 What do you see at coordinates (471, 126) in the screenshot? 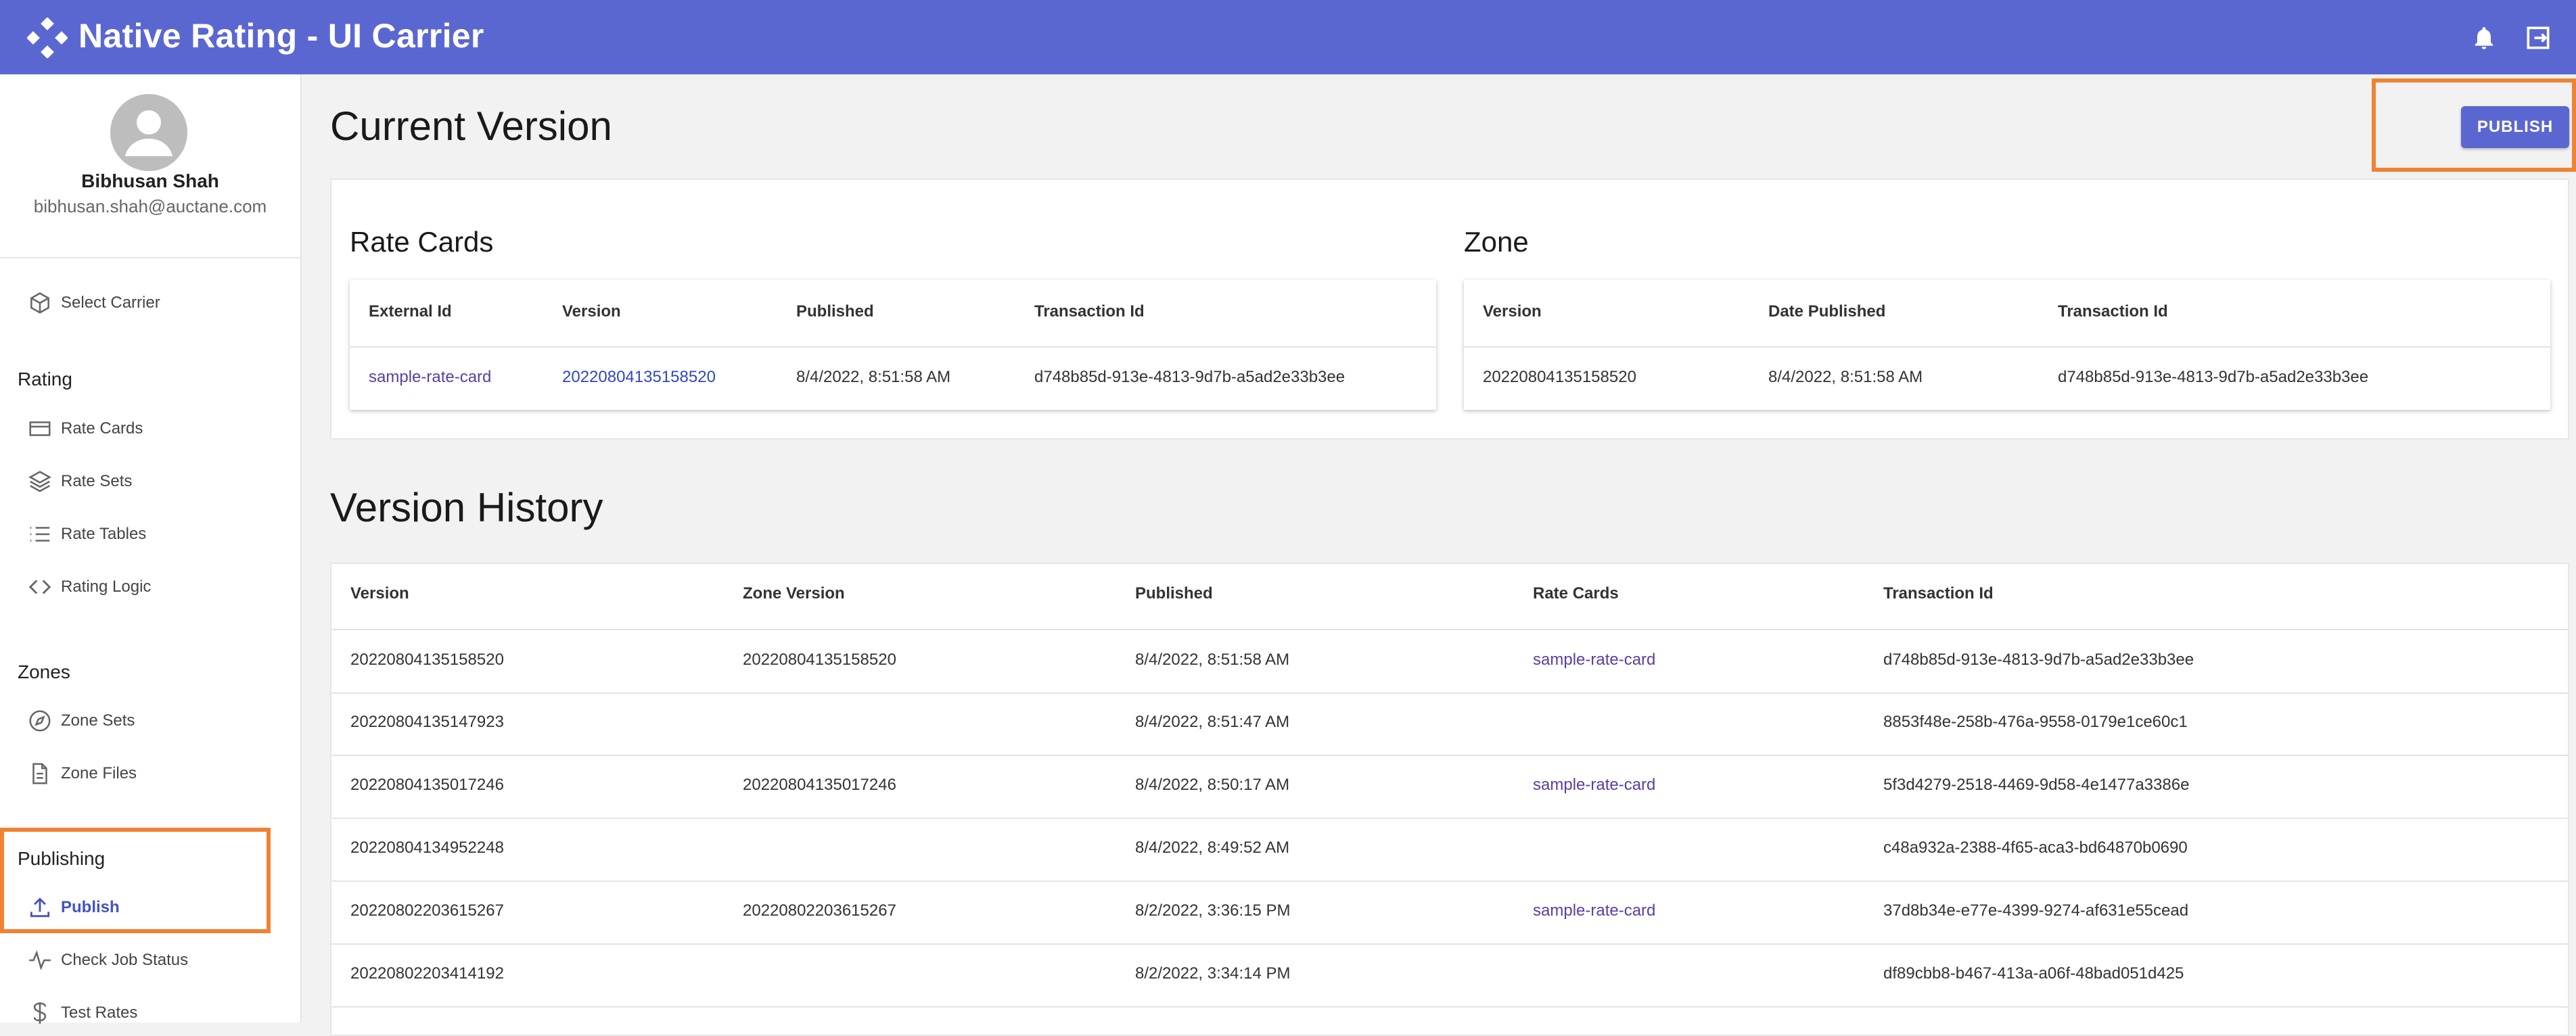
I see `current-version-title: Current Version` at bounding box center [471, 126].